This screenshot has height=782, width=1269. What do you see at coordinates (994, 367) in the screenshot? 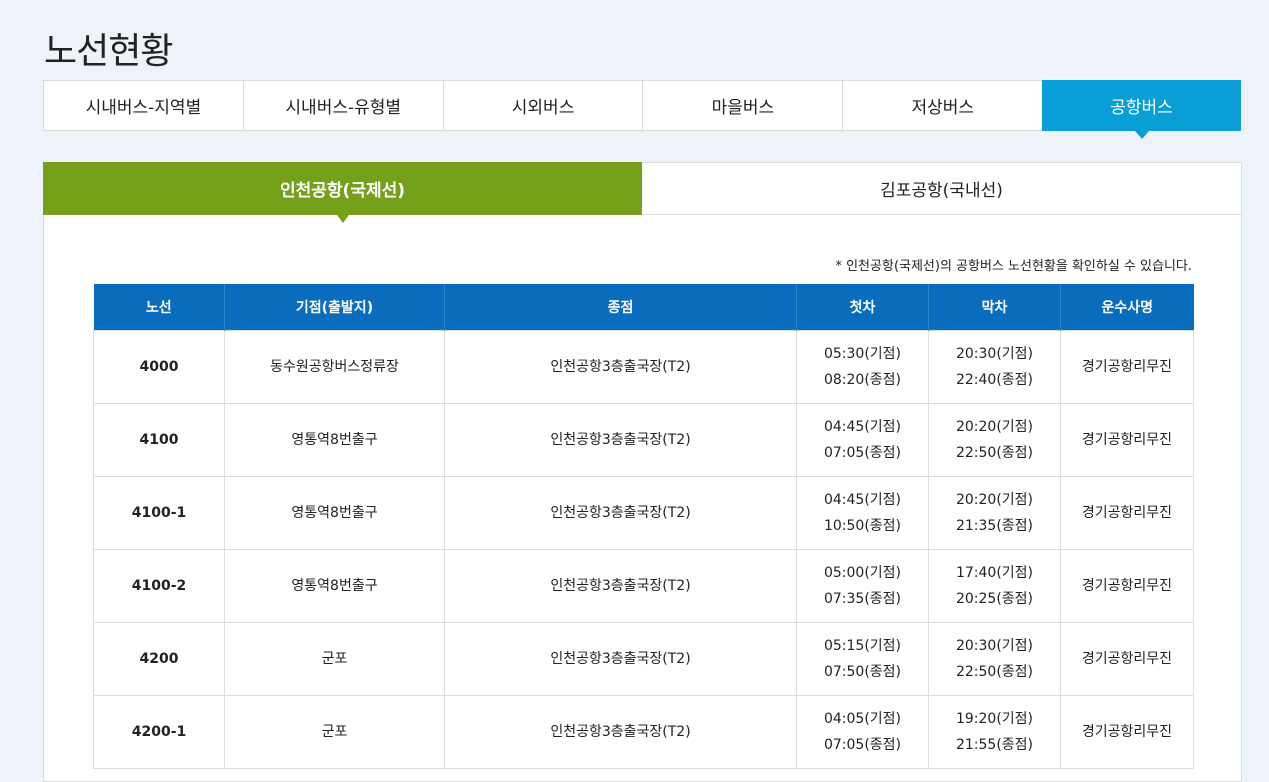
I see `last-bus: 20:30(기점) 22:40(종점)` at bounding box center [994, 367].